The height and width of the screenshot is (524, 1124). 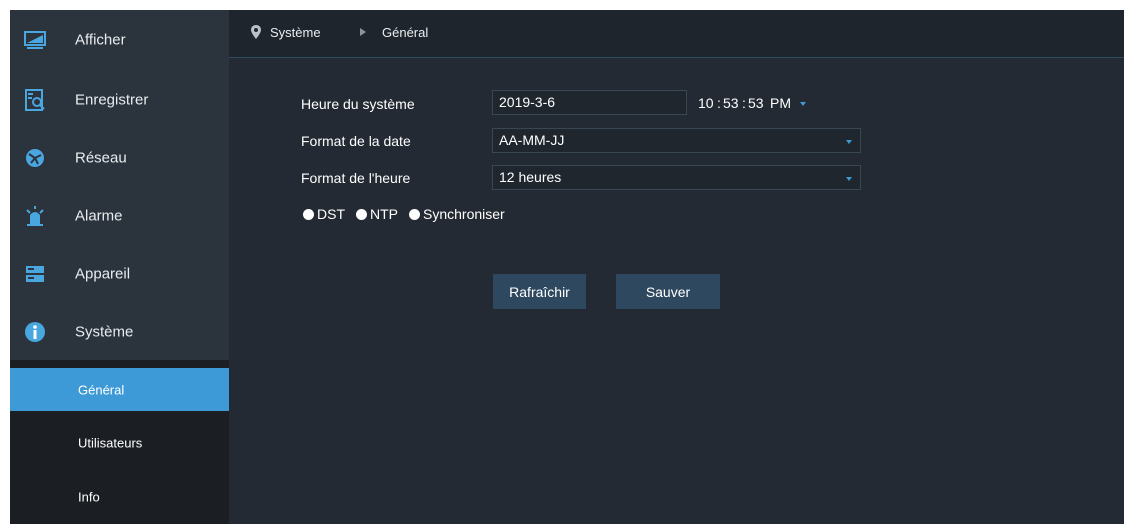 I want to click on sidebar-item-appareil: Appareil, so click(x=119, y=274).